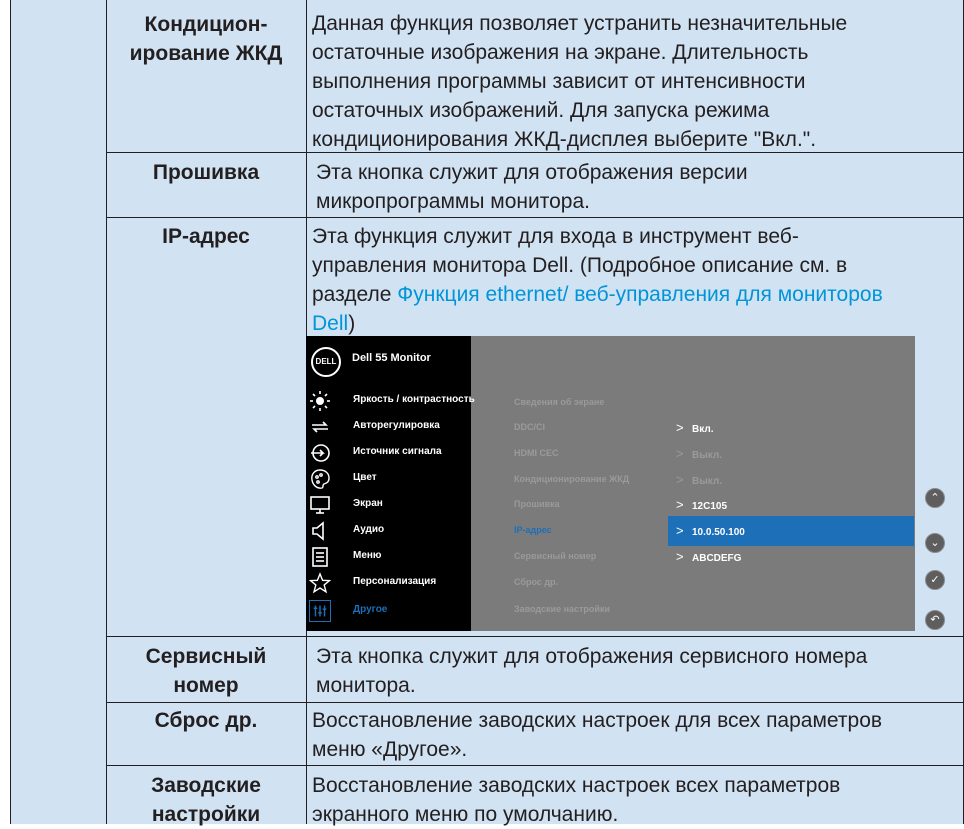 Image resolution: width=964 pixels, height=829 pixels. I want to click on osd-menu-item-display: Экран, so click(388, 505).